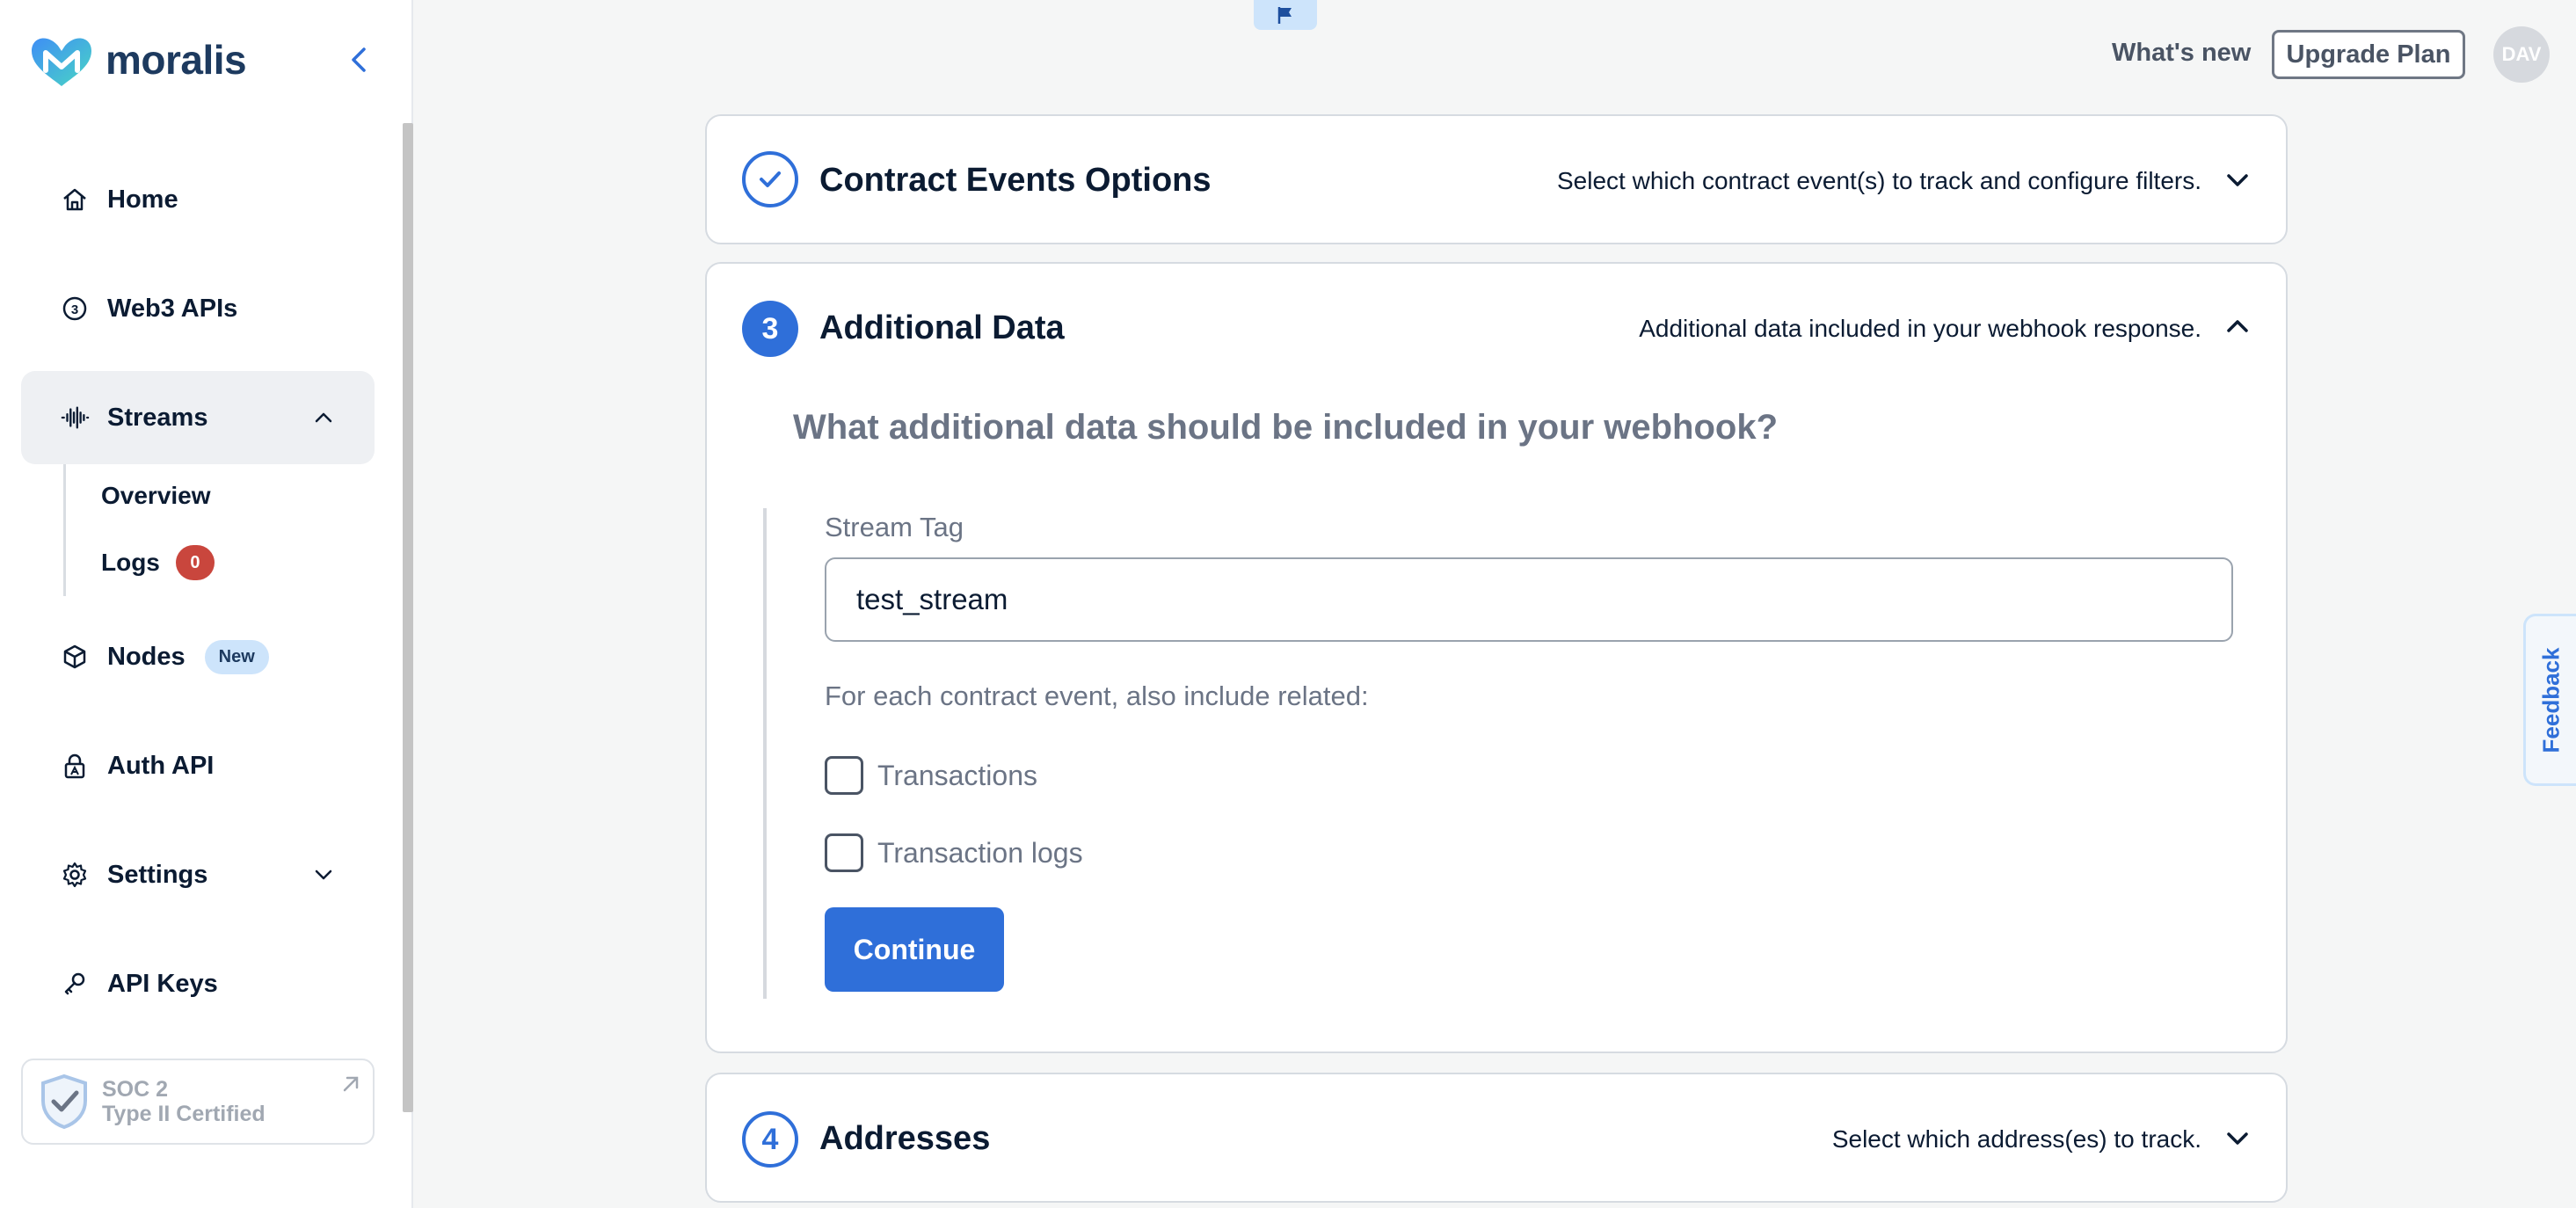  I want to click on soc2-text: SOC 2 Type II Certified, so click(184, 1101).